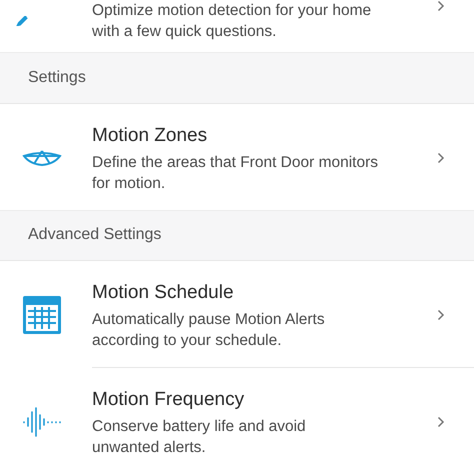  I want to click on zones-icon, so click(42, 157).